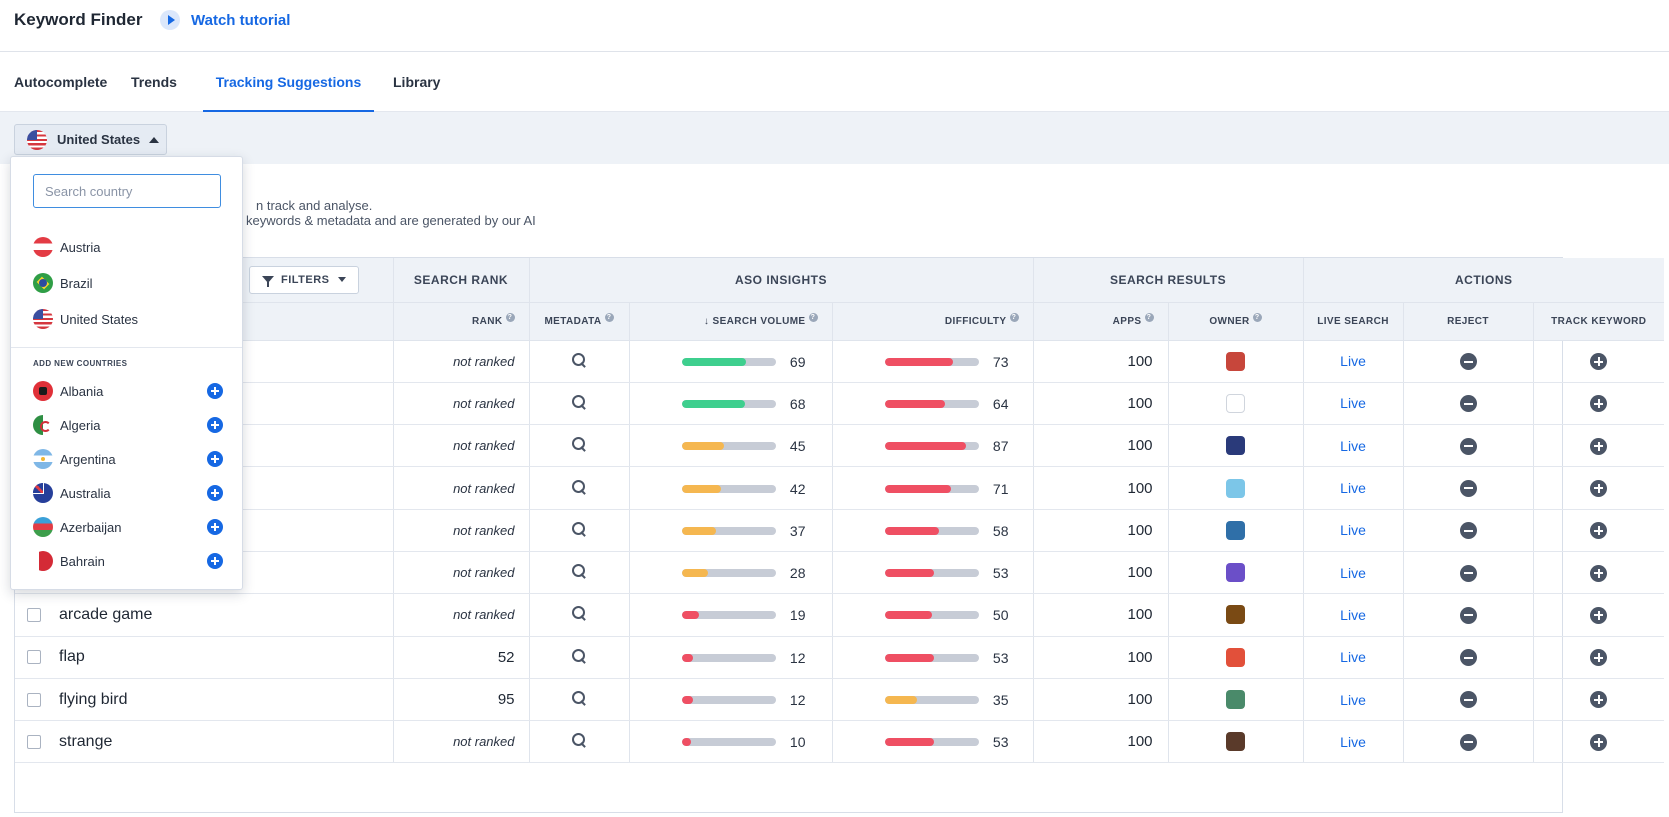 The height and width of the screenshot is (817, 1669). What do you see at coordinates (288, 82) in the screenshot?
I see `tab-tracking-suggestions: Tracking Suggestions` at bounding box center [288, 82].